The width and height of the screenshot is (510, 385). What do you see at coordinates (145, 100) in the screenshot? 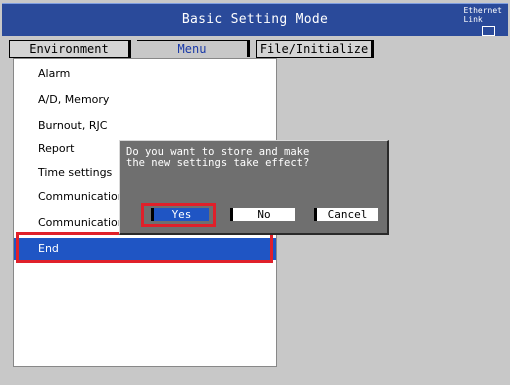
I see `menu-item-ad-memory: A/D, Memory` at bounding box center [145, 100].